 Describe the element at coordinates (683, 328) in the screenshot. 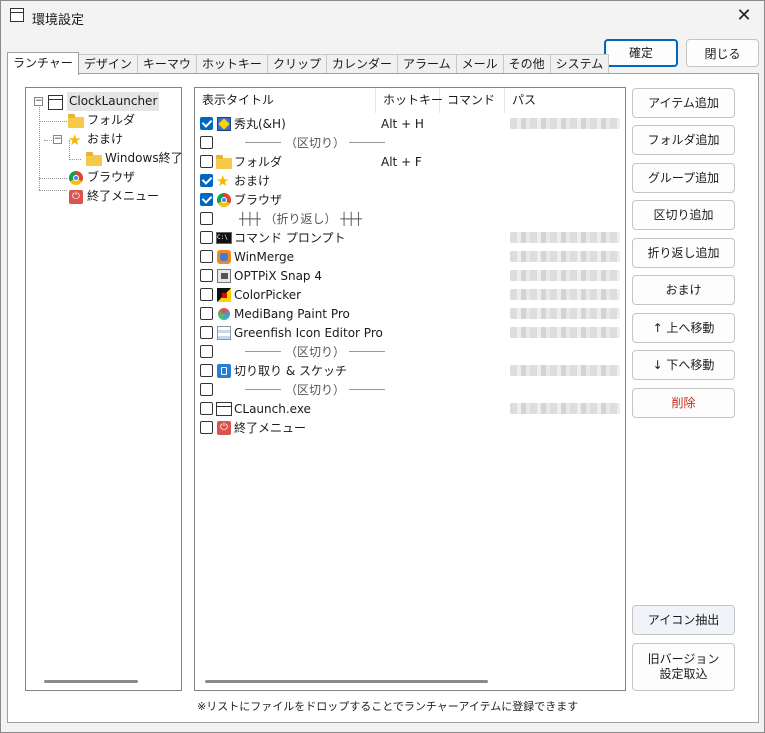

I see `move-up-button: ↑ 上へ移動` at that location.